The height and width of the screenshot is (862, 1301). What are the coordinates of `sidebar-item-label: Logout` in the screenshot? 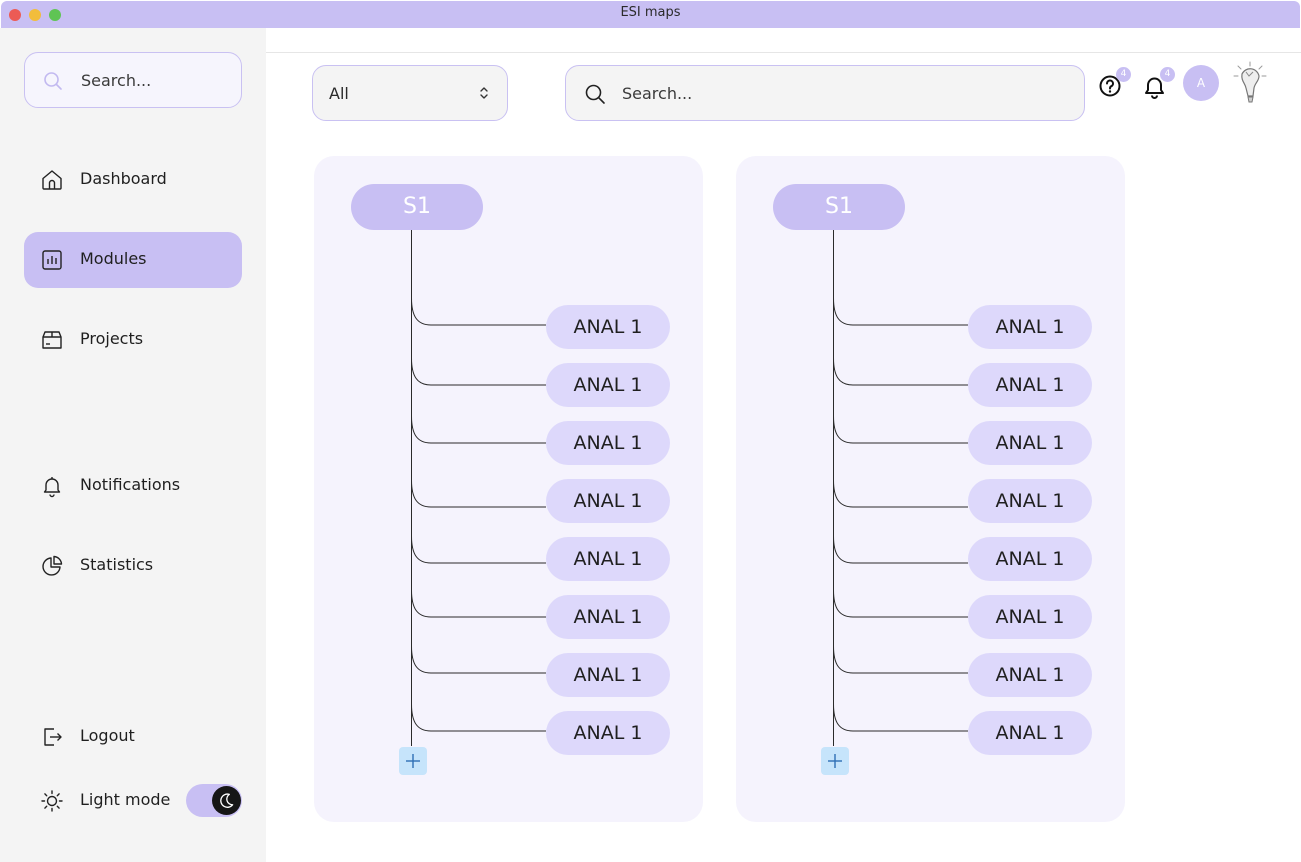 It's located at (107, 735).